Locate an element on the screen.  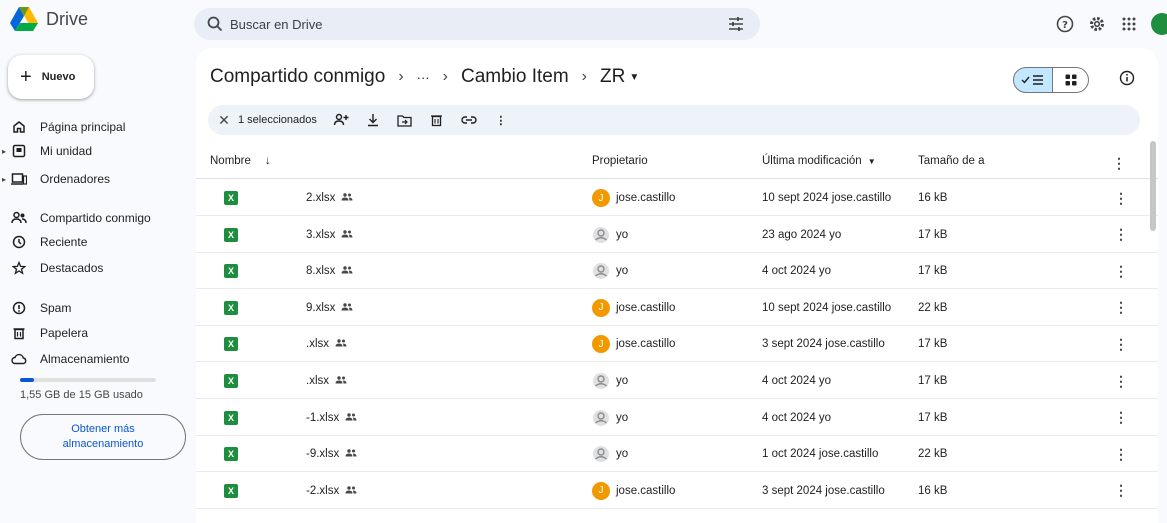
column-header-owner: Propietario is located at coordinates (620, 161).